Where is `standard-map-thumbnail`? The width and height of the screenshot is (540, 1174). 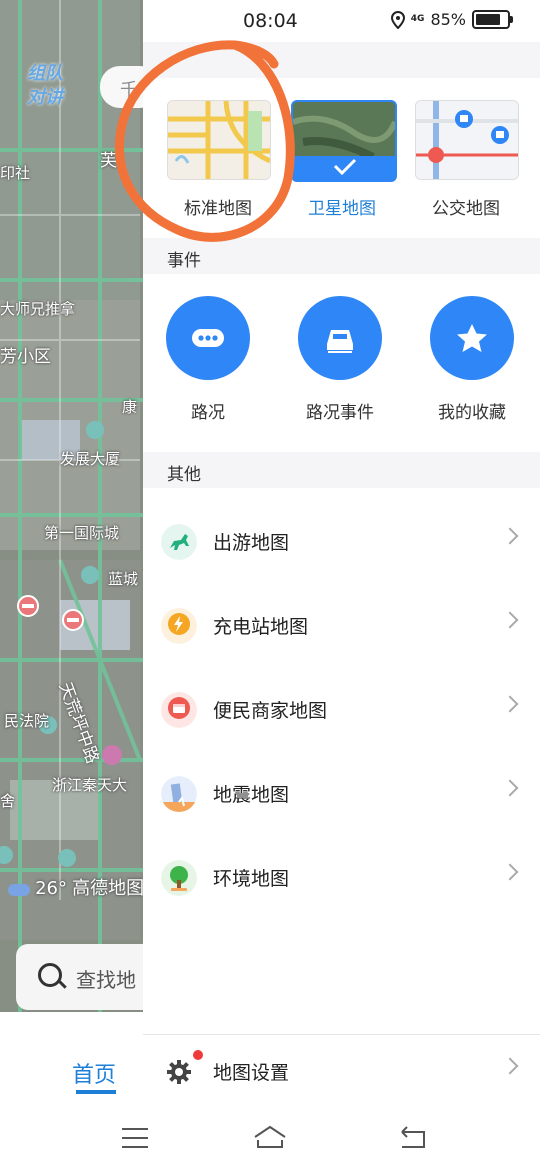
standard-map-thumbnail is located at coordinates (219, 140).